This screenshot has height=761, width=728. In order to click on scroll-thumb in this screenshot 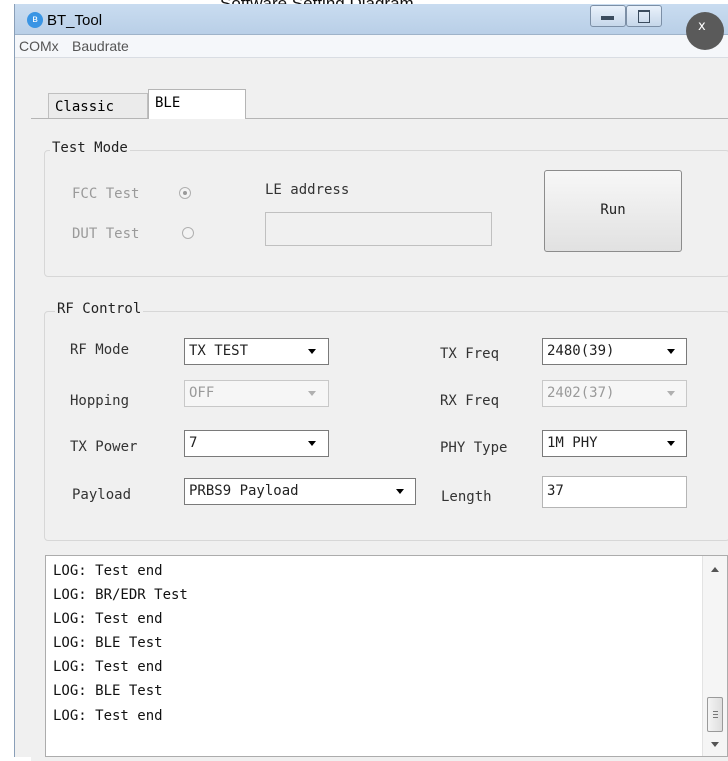, I will do `click(715, 714)`.